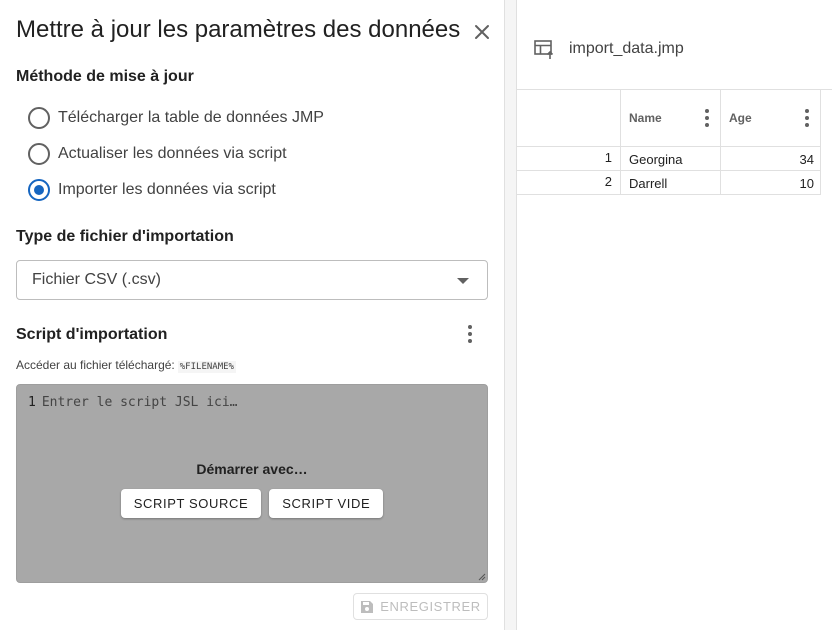  What do you see at coordinates (105, 76) in the screenshot?
I see `update-method-label: Méthode de mise à jour` at bounding box center [105, 76].